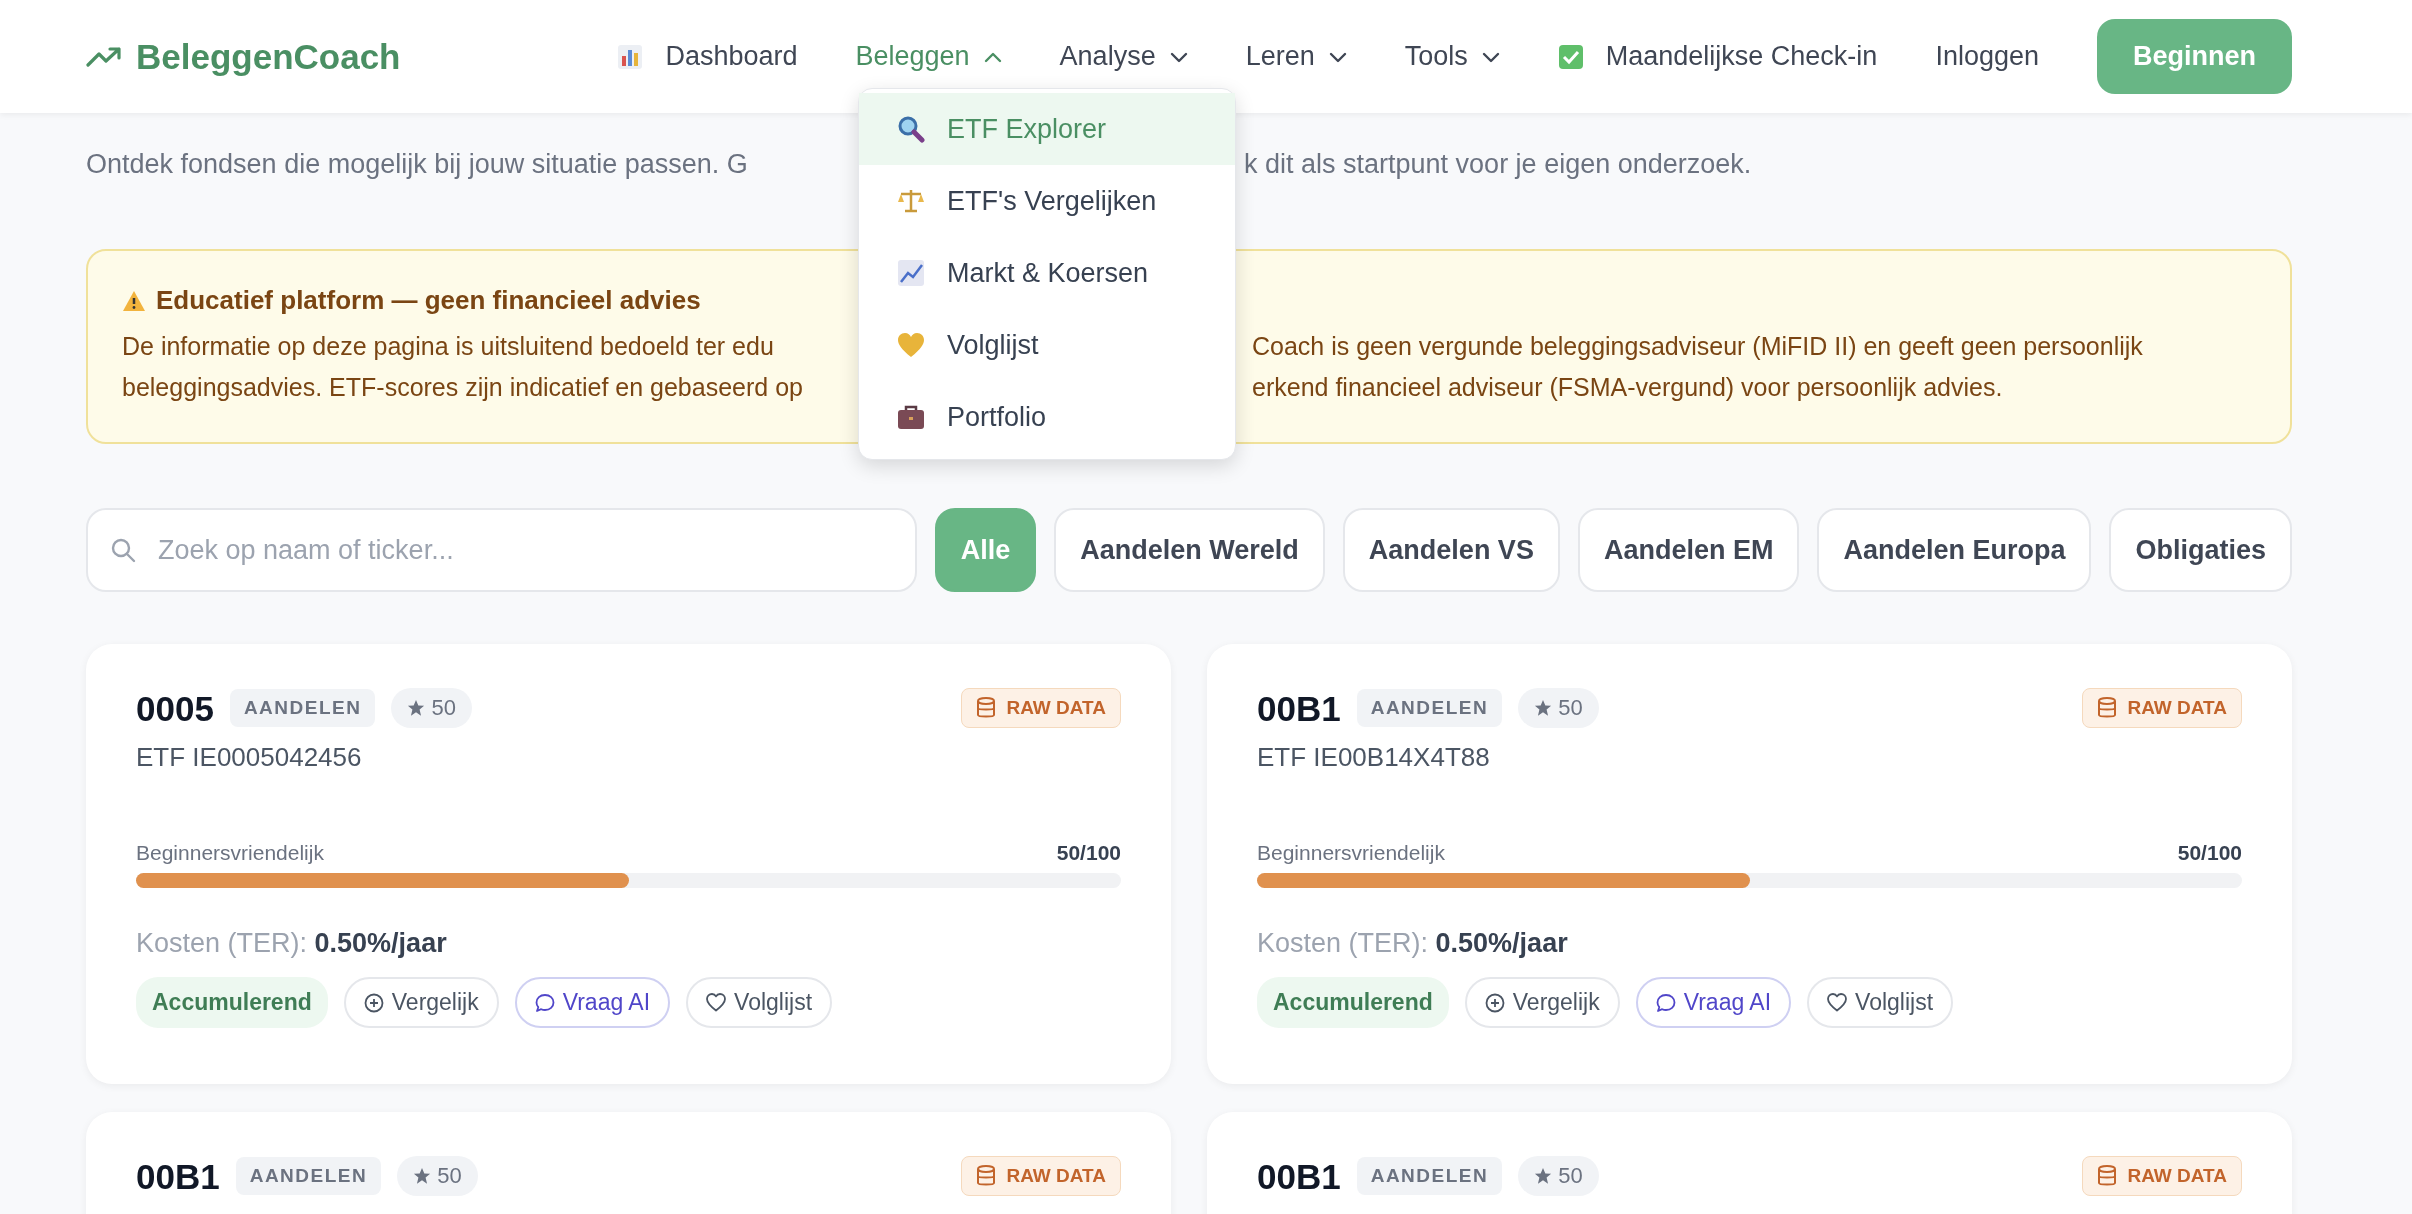 This screenshot has width=2412, height=1214. I want to click on search-icon, so click(123, 550).